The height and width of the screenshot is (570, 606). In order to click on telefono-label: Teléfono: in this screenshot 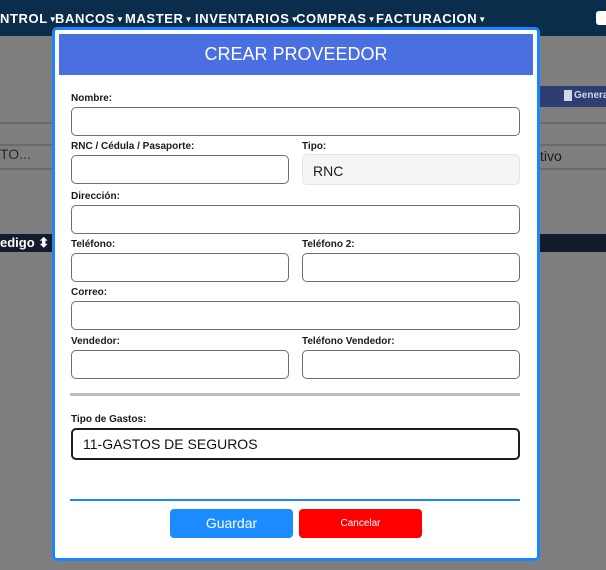, I will do `click(93, 244)`.